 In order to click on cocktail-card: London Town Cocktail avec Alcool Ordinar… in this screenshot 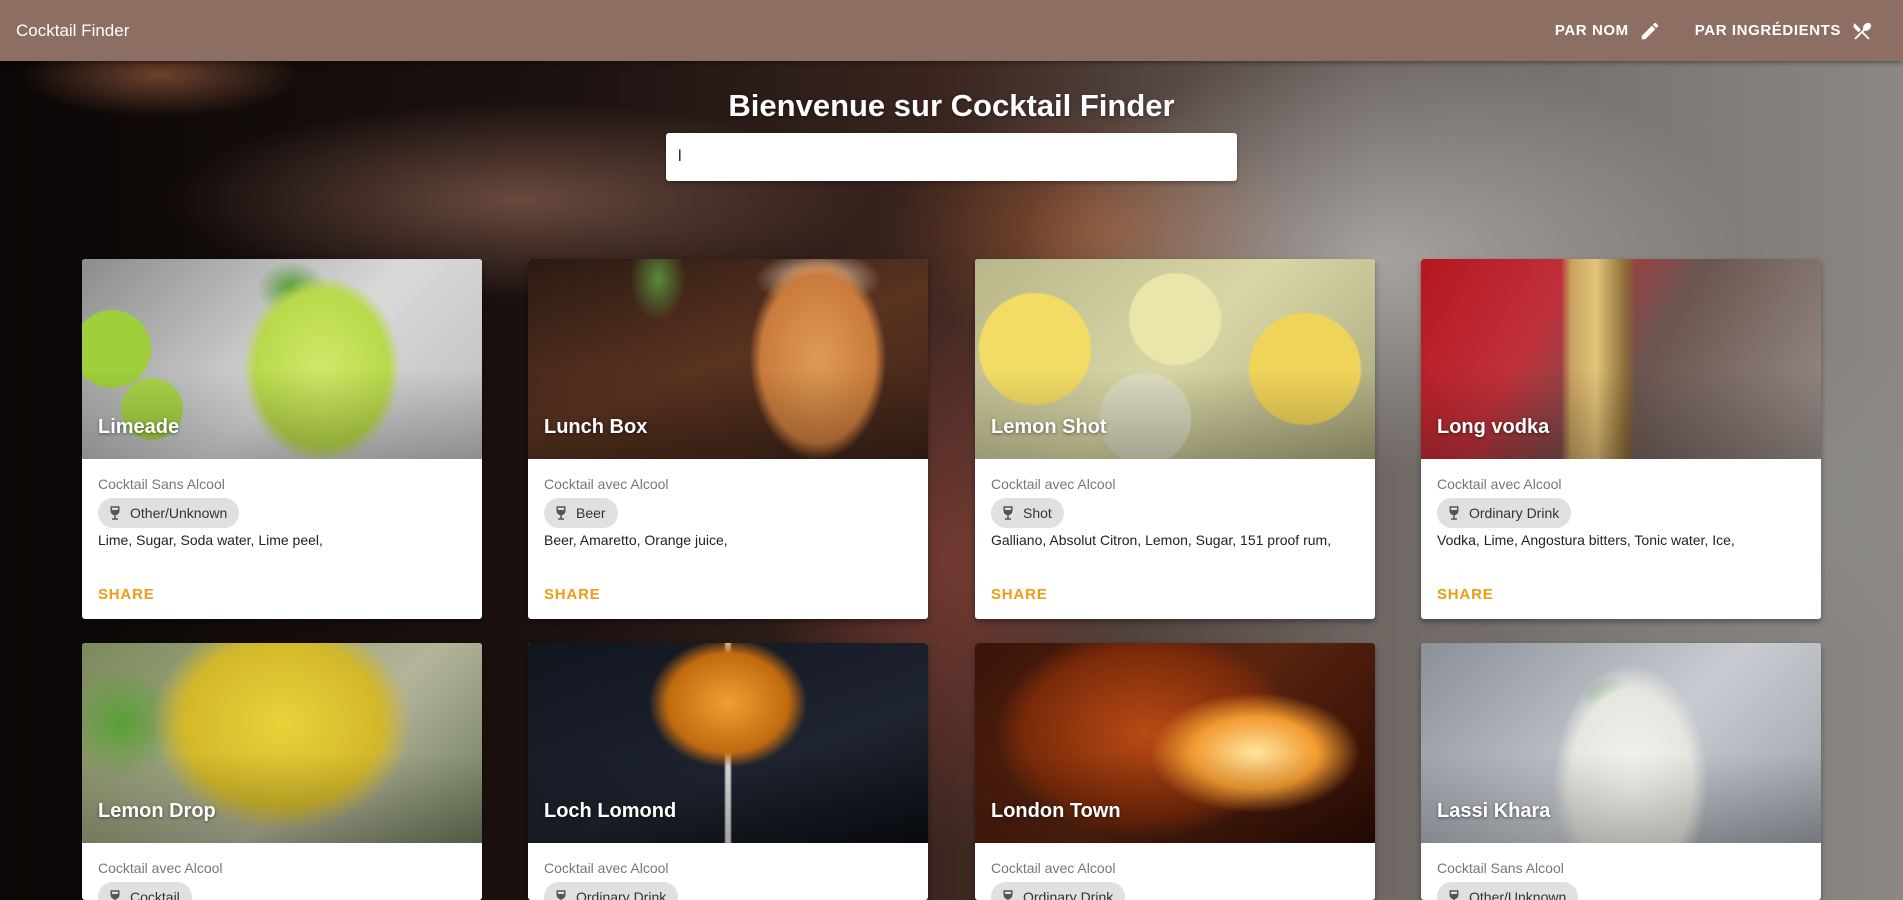, I will do `click(1175, 771)`.